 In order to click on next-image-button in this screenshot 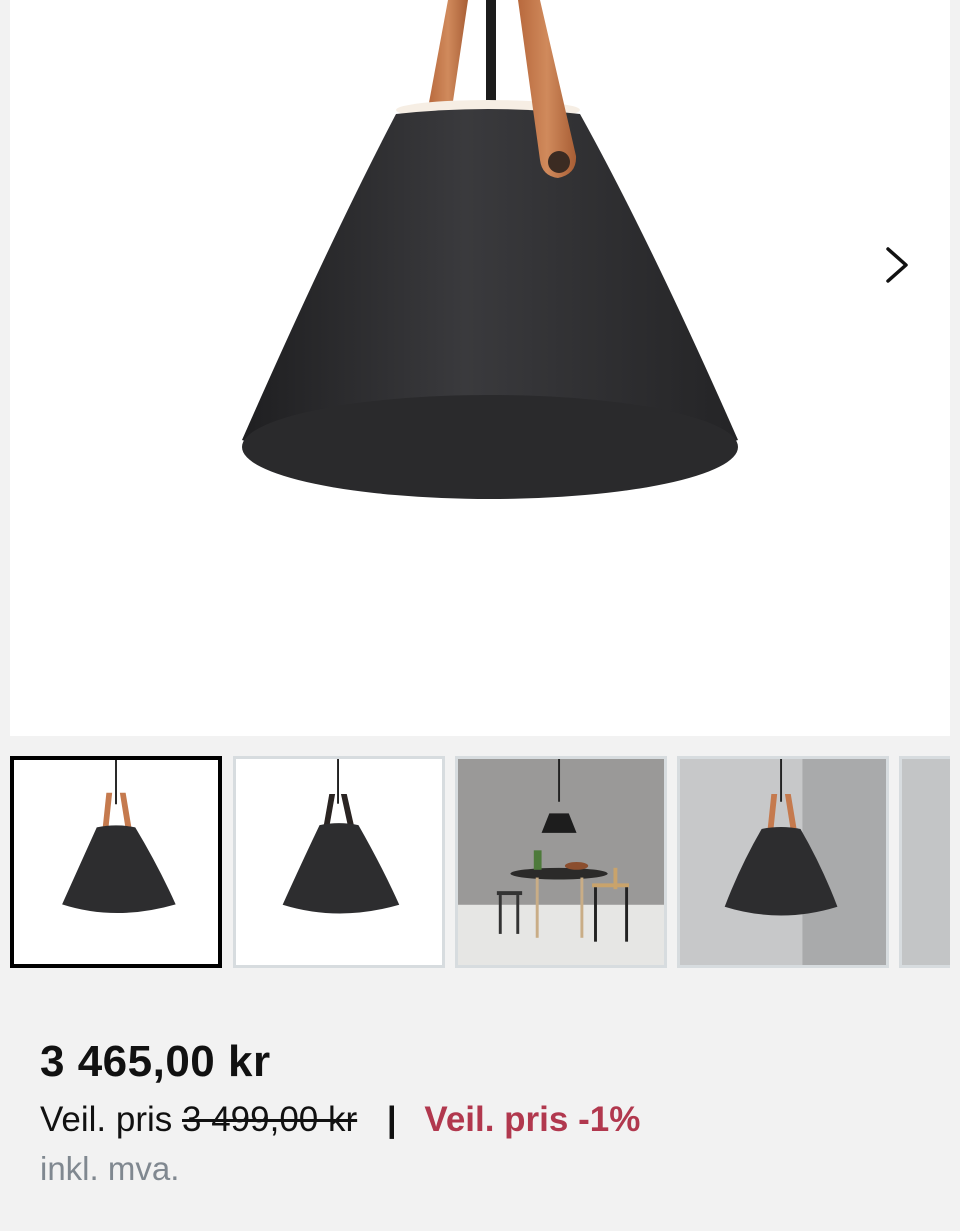, I will do `click(897, 265)`.